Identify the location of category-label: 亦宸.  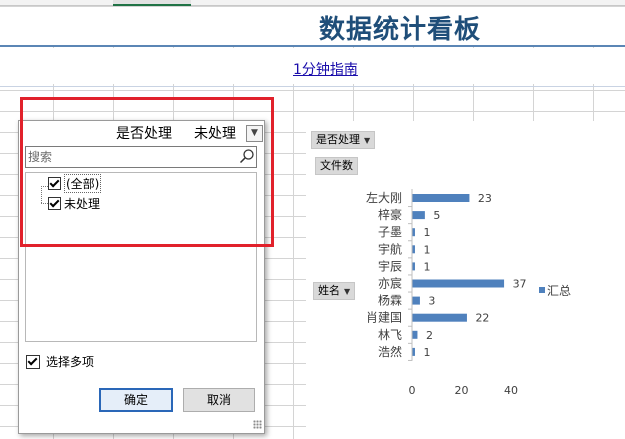
(390, 283).